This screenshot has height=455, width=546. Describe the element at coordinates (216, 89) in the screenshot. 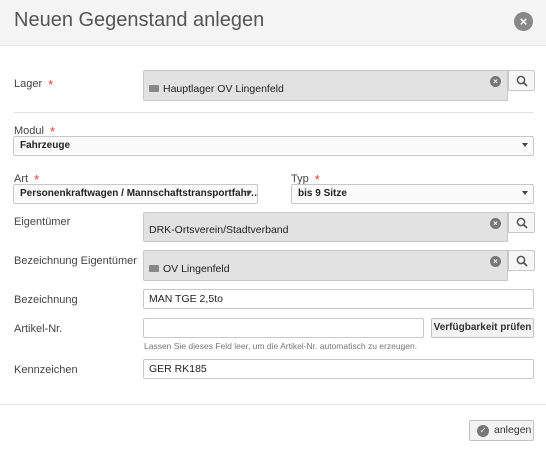

I see `lager-value: Hauptlager OV Lingenfeld` at that location.